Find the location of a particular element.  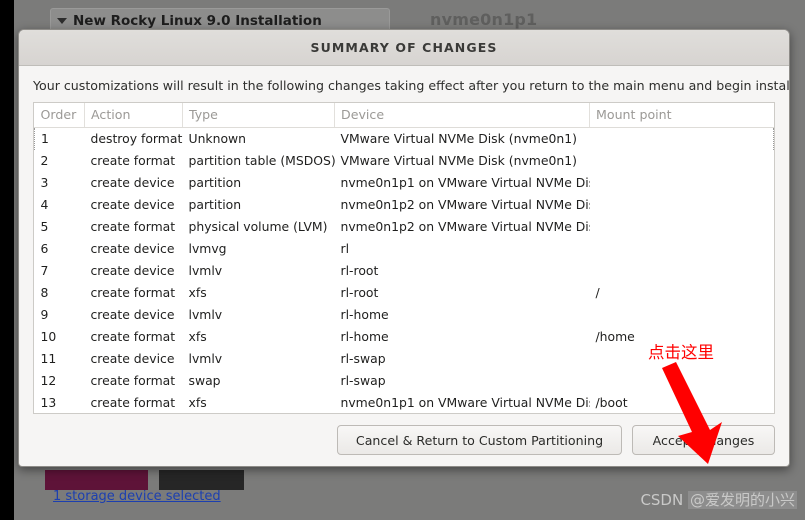

cell-action: destroy format is located at coordinates (136, 139).